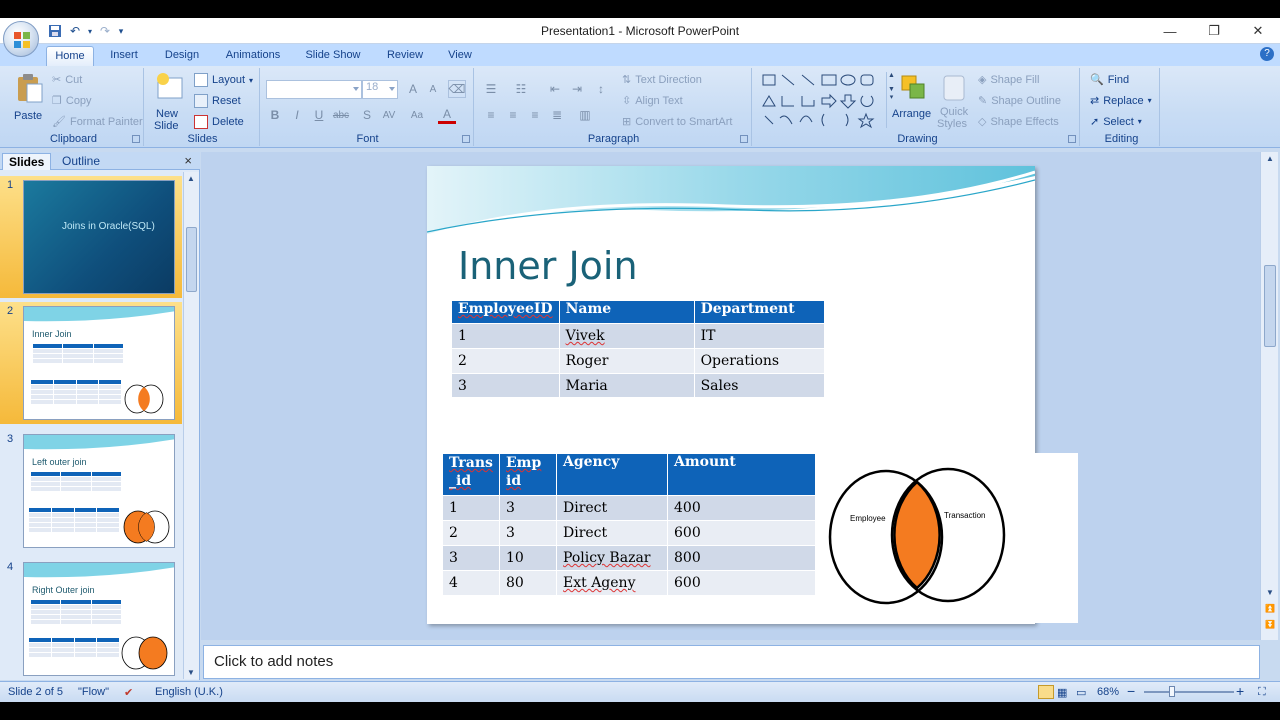 The height and width of the screenshot is (720, 1280). Describe the element at coordinates (73, 139) in the screenshot. I see `clipboard-group-label: Clipboard` at that location.